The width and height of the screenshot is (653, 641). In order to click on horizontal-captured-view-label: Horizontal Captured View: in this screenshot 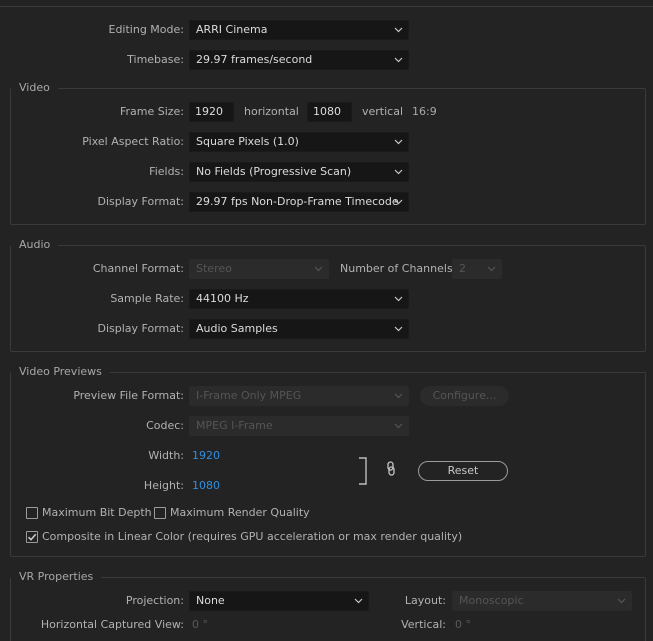, I will do `click(112, 624)`.